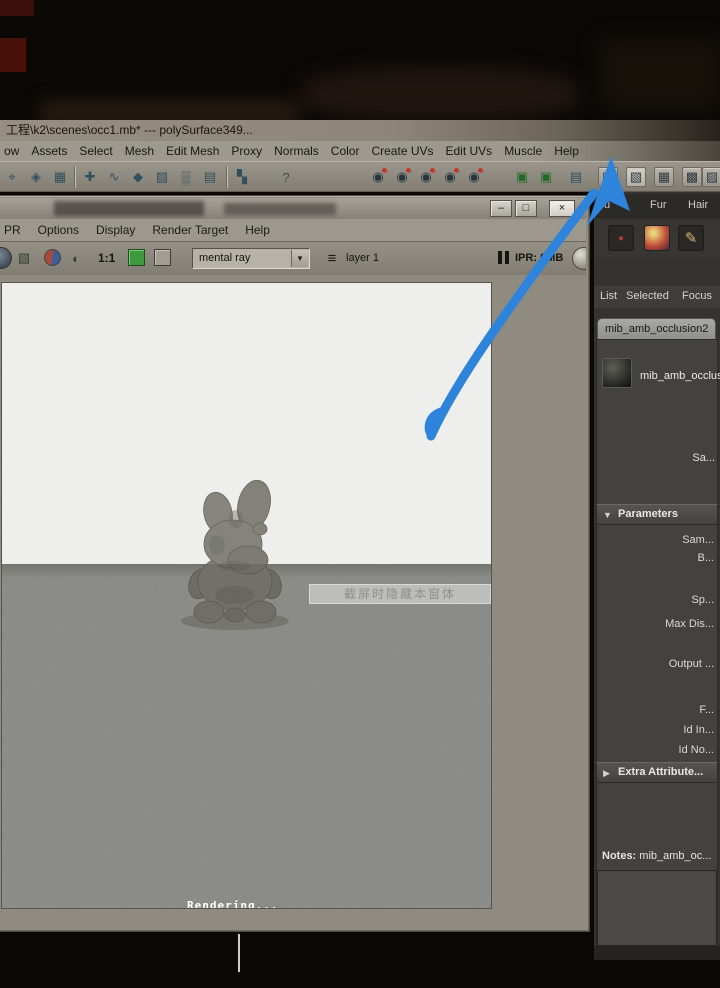 This screenshot has width=720, height=988. What do you see at coordinates (657, 908) in the screenshot?
I see `notes-textarea` at bounding box center [657, 908].